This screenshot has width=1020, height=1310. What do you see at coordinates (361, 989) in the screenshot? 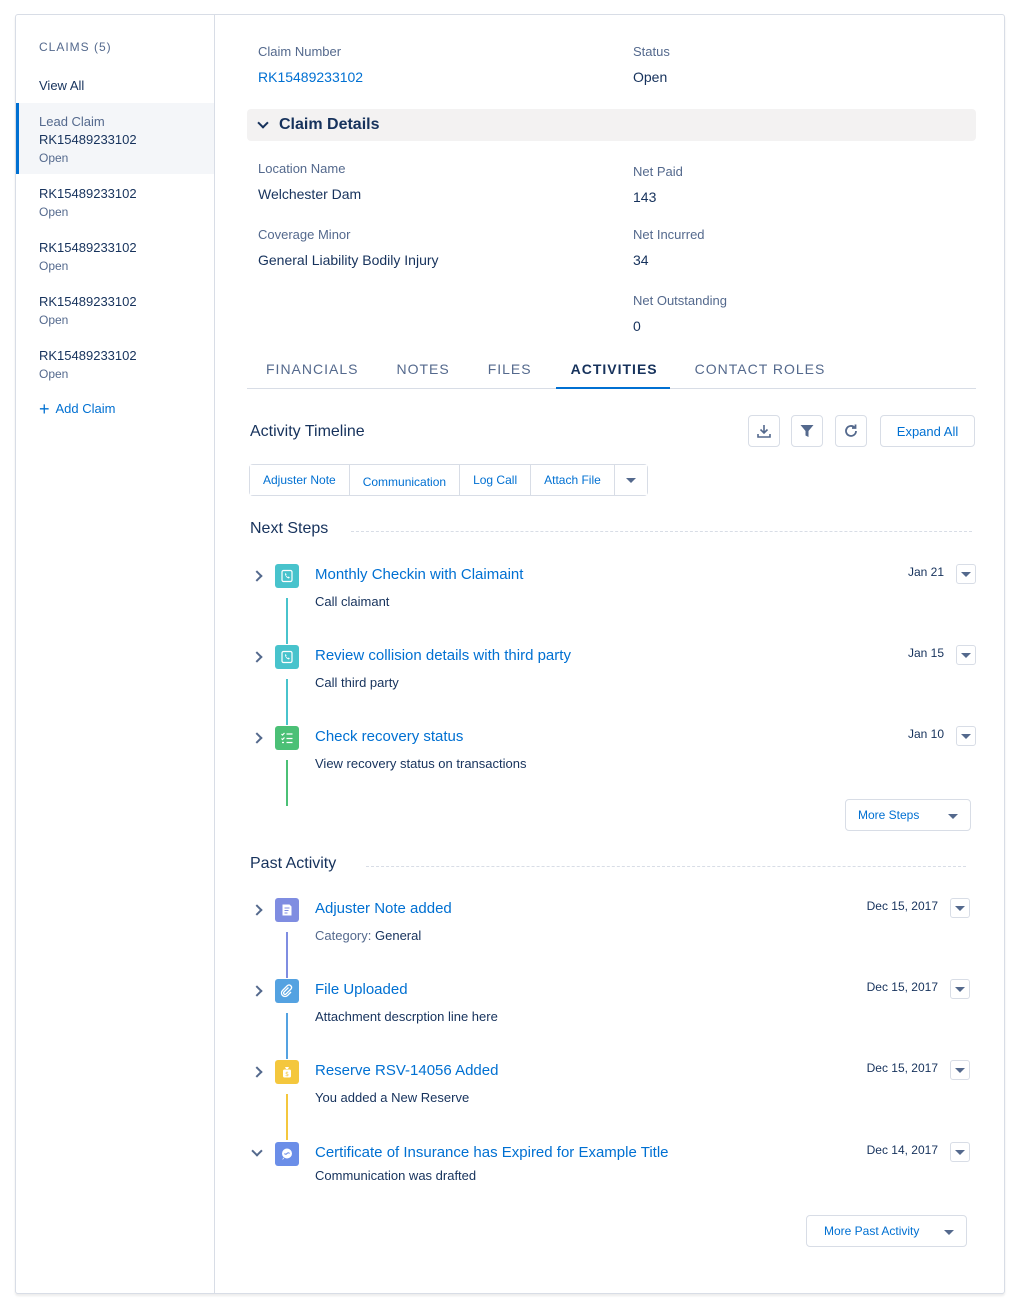
I see `timeline-item-title: File Uploaded` at bounding box center [361, 989].